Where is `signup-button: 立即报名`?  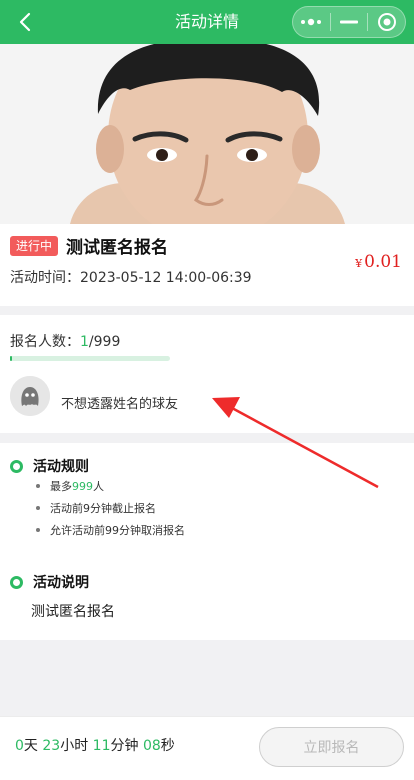
signup-button: 立即报名 is located at coordinates (331, 747).